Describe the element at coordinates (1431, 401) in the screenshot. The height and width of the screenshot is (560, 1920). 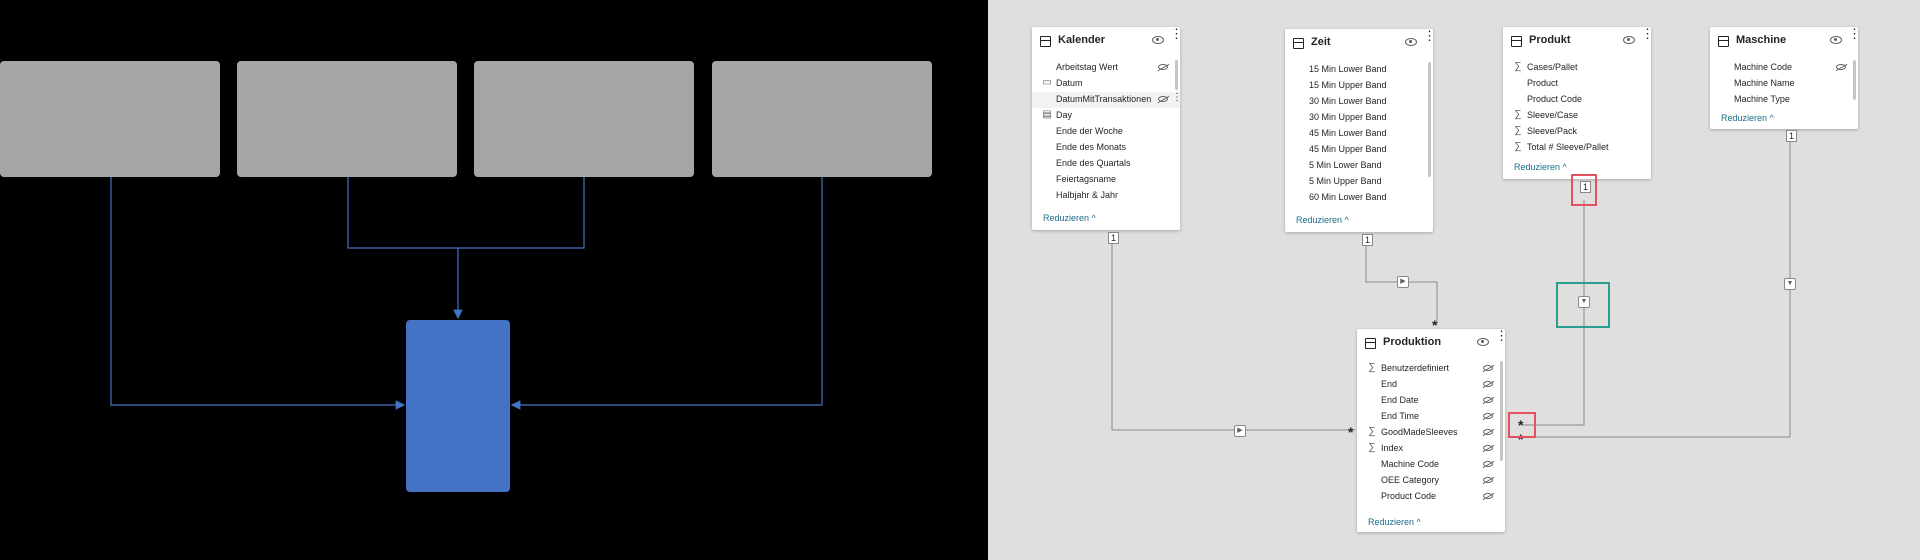
I see `field-row: End Date` at that location.